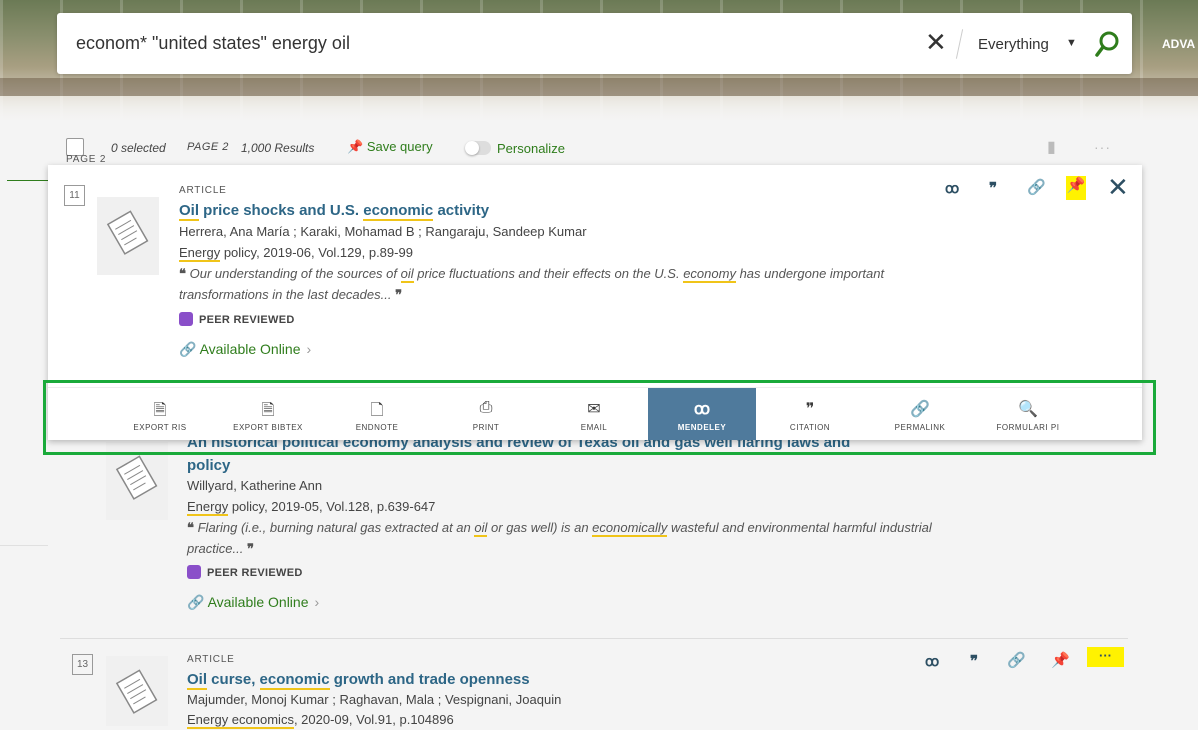 This screenshot has width=1198, height=730. Describe the element at coordinates (594, 409) in the screenshot. I see `email-icon: ✉` at that location.